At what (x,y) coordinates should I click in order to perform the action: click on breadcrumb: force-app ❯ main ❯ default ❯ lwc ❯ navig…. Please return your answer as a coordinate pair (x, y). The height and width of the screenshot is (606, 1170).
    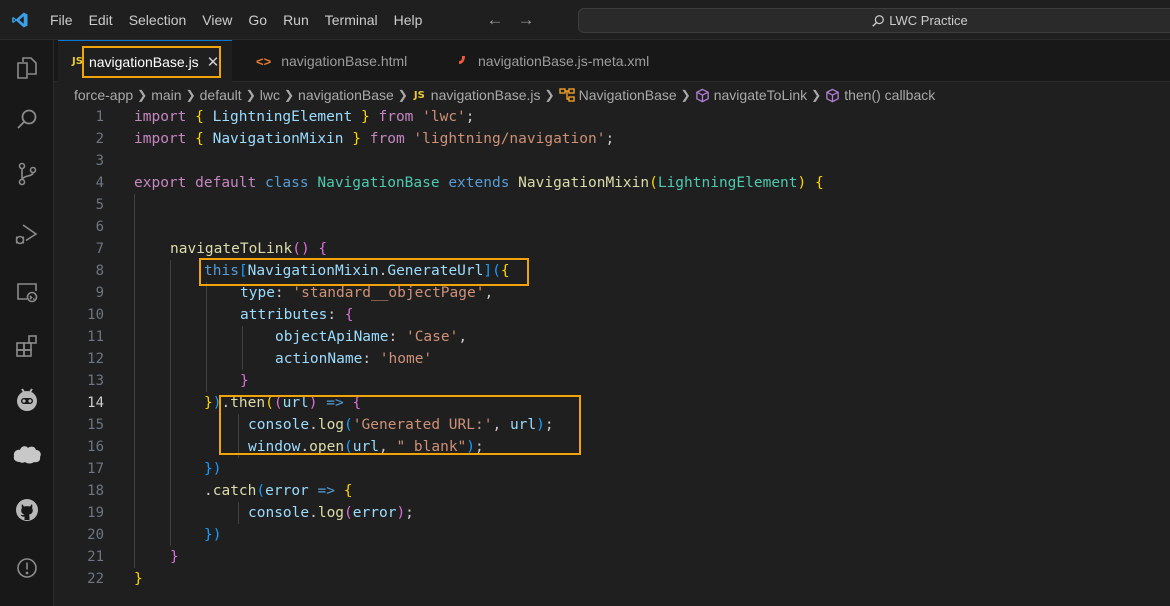
    Looking at the image, I should click on (504, 95).